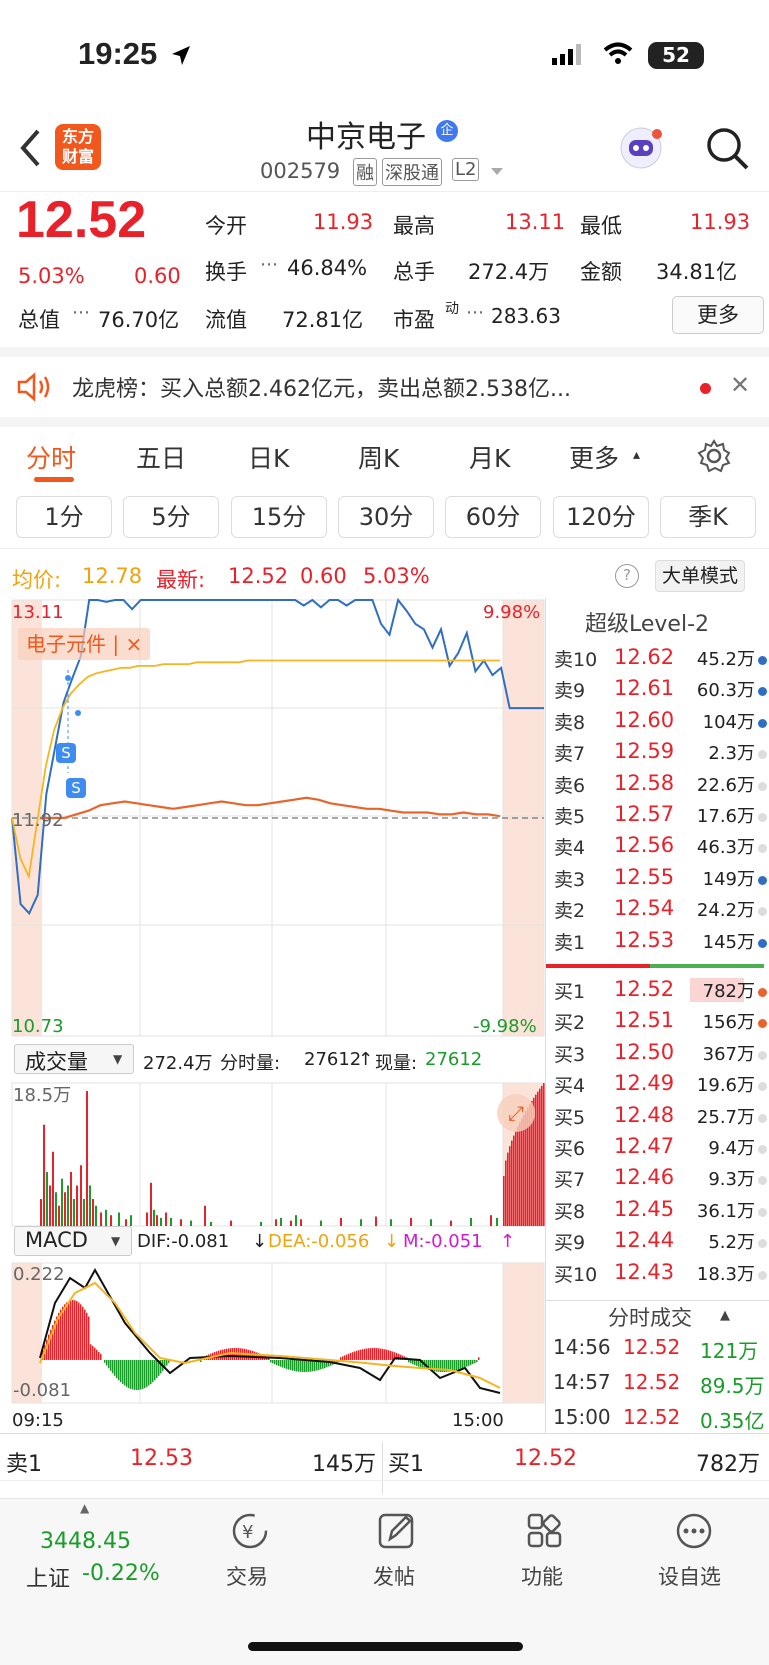  I want to click on bid-row: 买4 12.49 19.6万, so click(657, 1086).